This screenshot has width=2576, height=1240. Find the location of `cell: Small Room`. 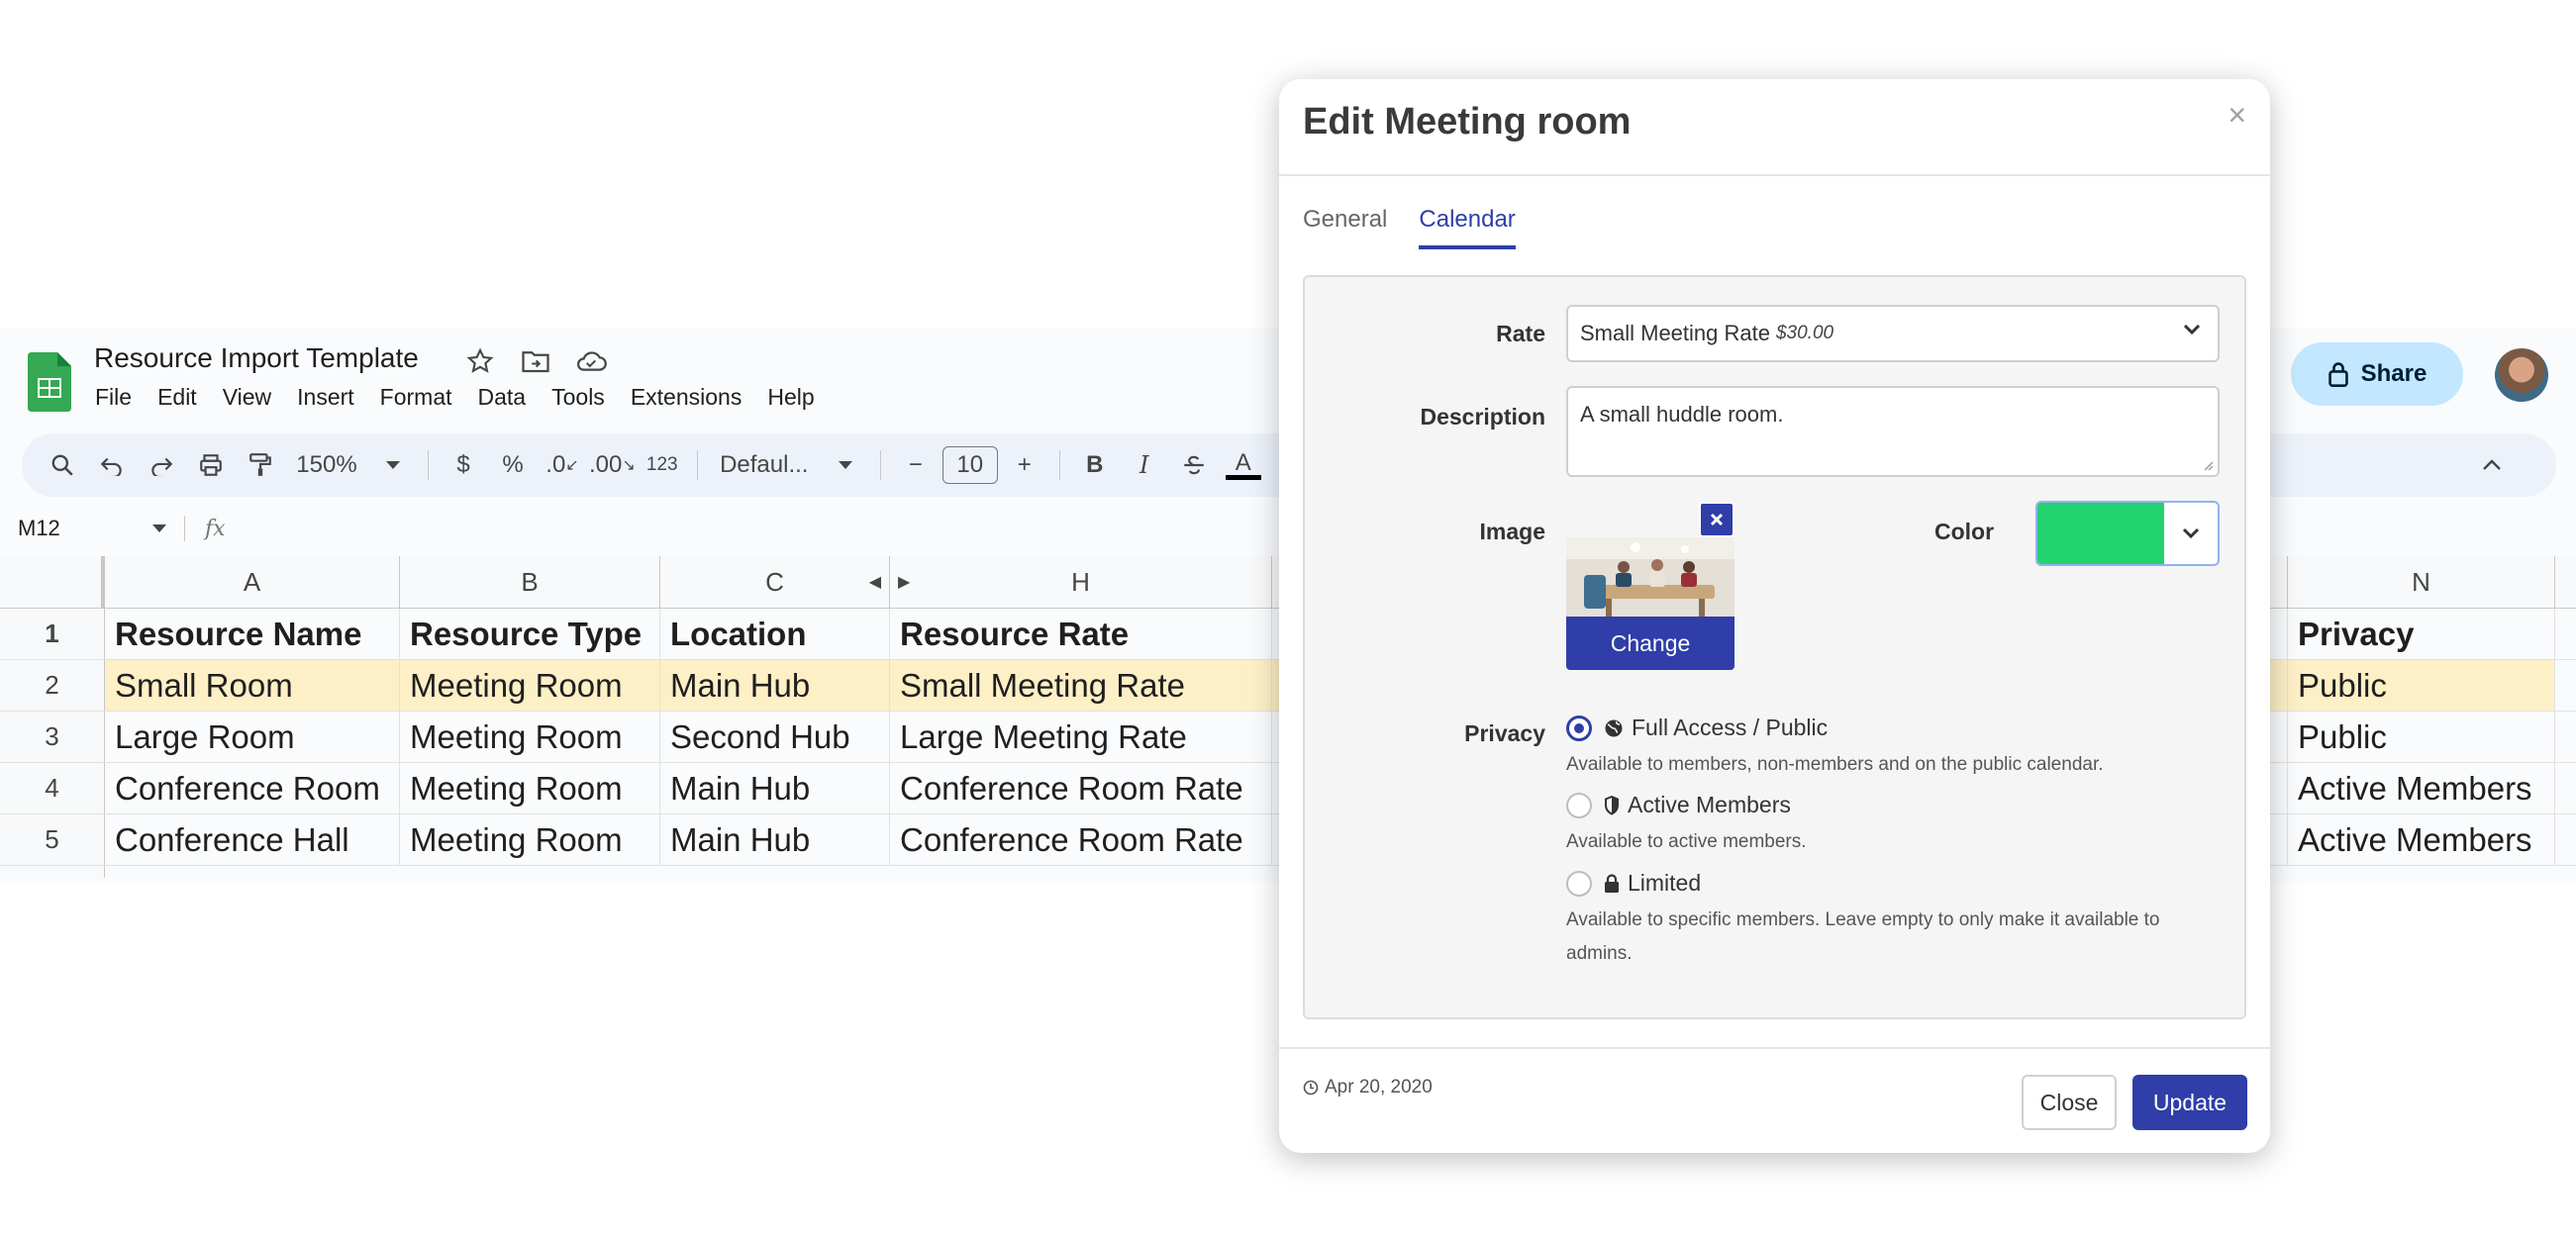

cell: Small Room is located at coordinates (253, 685).